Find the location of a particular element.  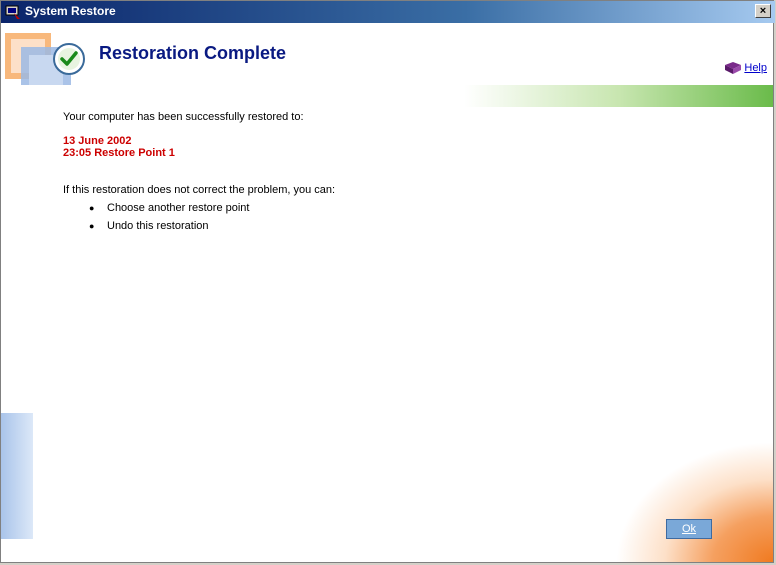

list-item: Undo this restoration is located at coordinates (199, 226).